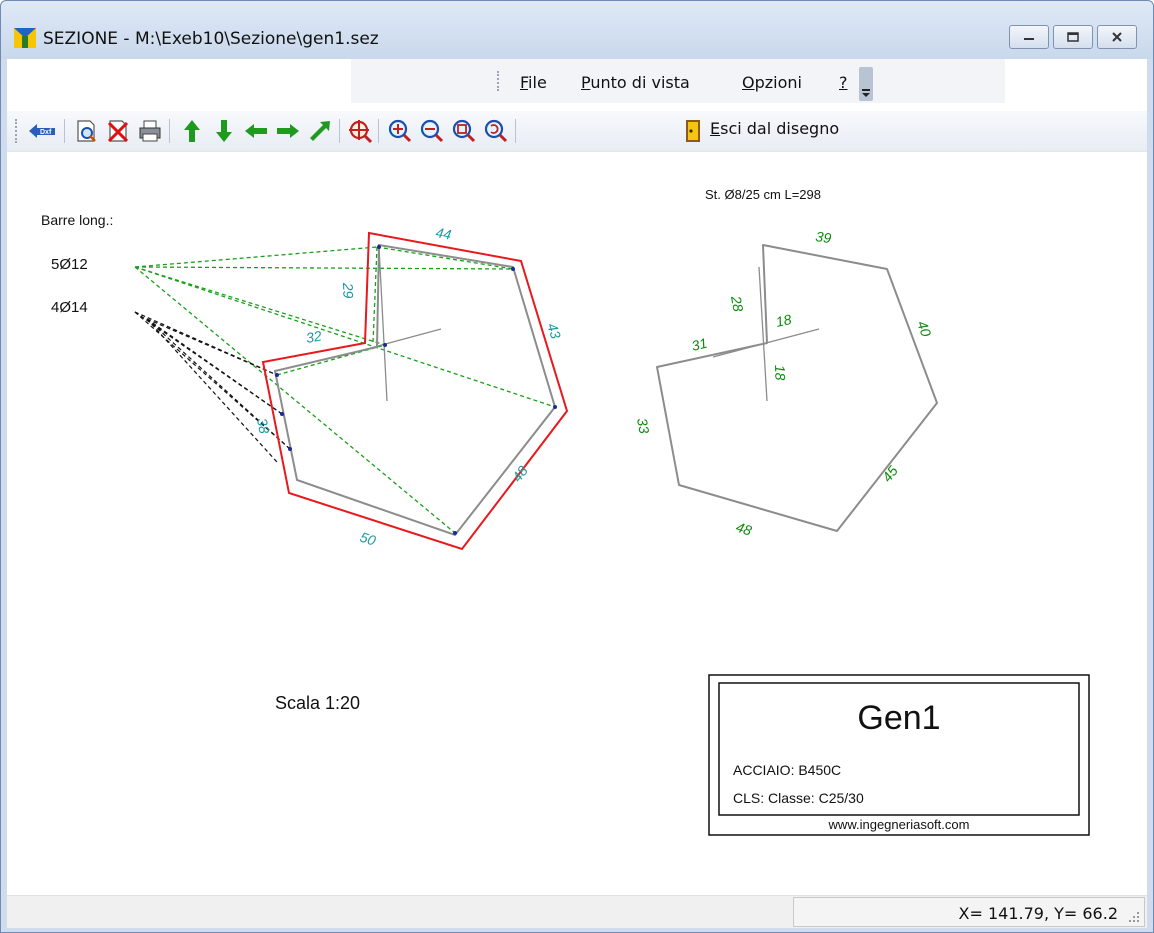  Describe the element at coordinates (496, 131) in the screenshot. I see `zoom-previous-icon` at that location.